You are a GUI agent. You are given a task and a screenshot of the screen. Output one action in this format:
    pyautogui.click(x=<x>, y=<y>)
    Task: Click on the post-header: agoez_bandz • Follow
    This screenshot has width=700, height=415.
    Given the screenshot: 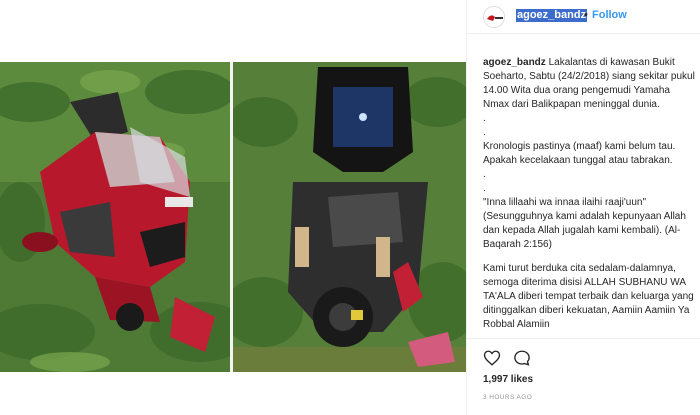 What is the action you would take?
    pyautogui.click(x=583, y=17)
    